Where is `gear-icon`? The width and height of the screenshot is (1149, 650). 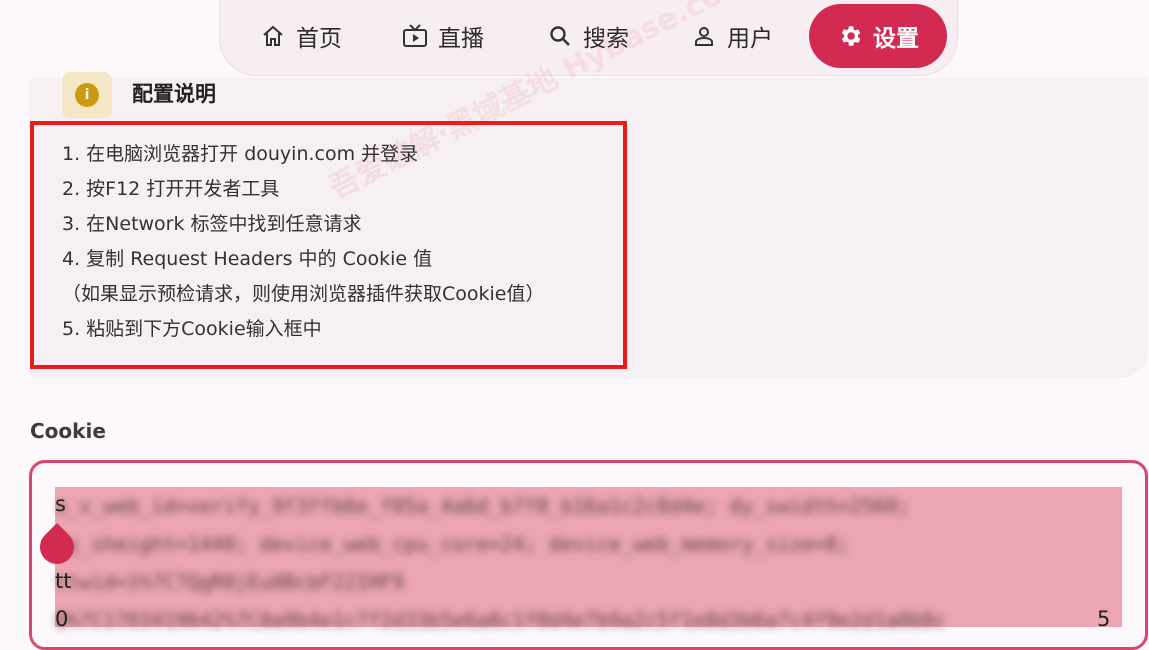
gear-icon is located at coordinates (850, 36).